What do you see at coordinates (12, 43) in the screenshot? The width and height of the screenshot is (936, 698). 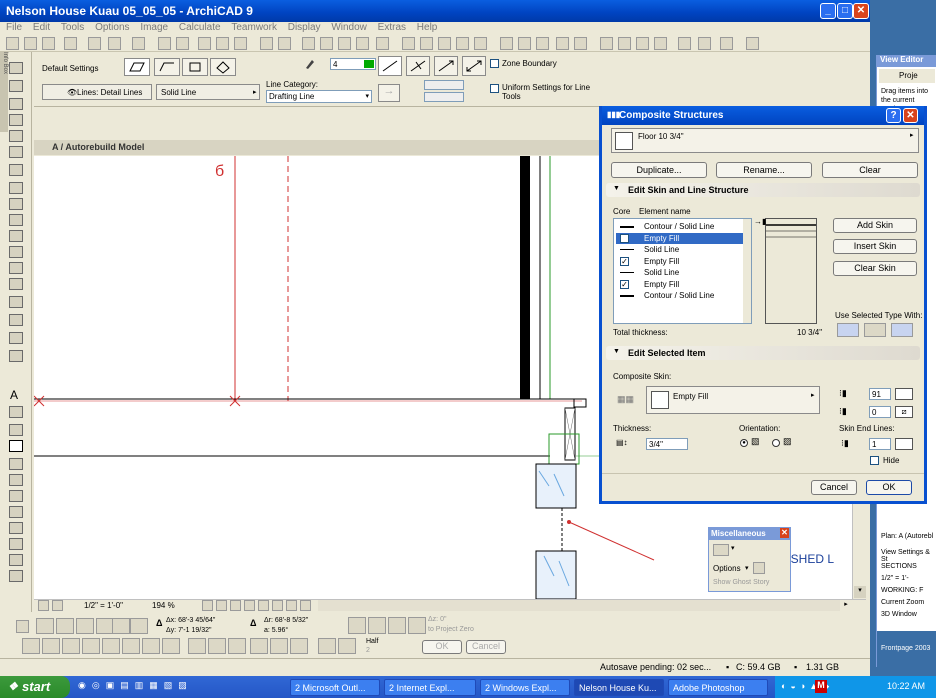 I see `new-icon` at bounding box center [12, 43].